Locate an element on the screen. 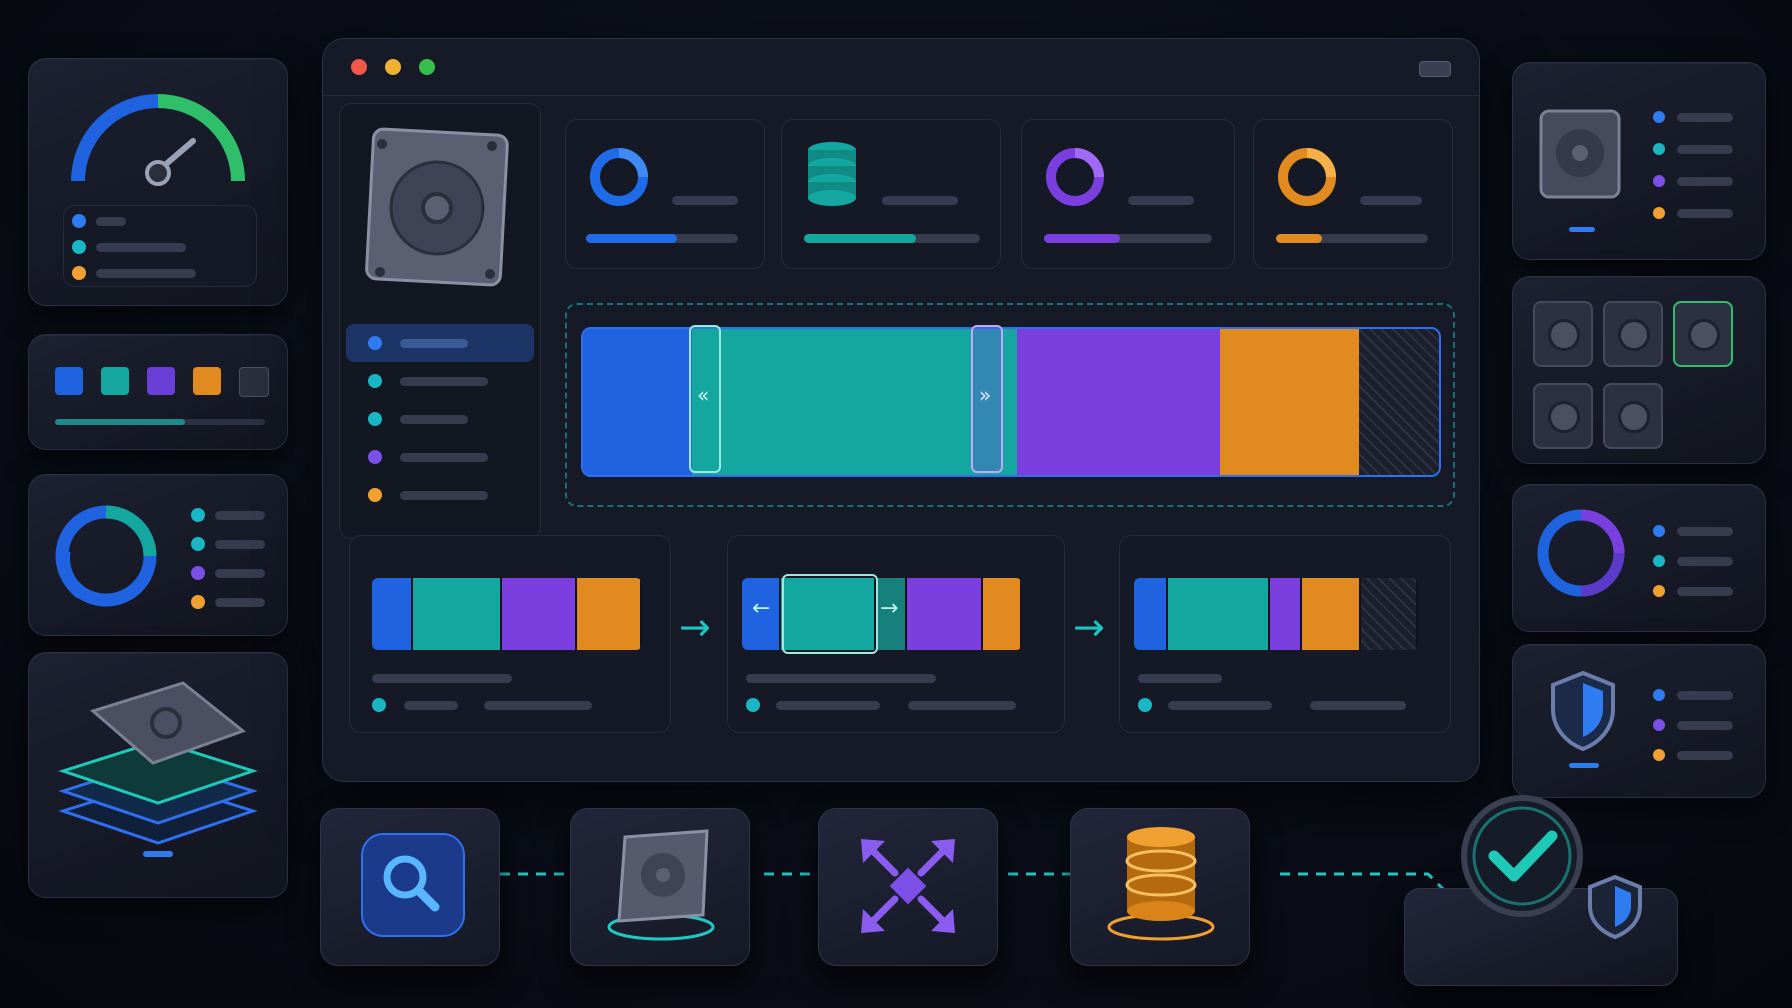 This screenshot has width=1792, height=1008. search-tile is located at coordinates (410, 887).